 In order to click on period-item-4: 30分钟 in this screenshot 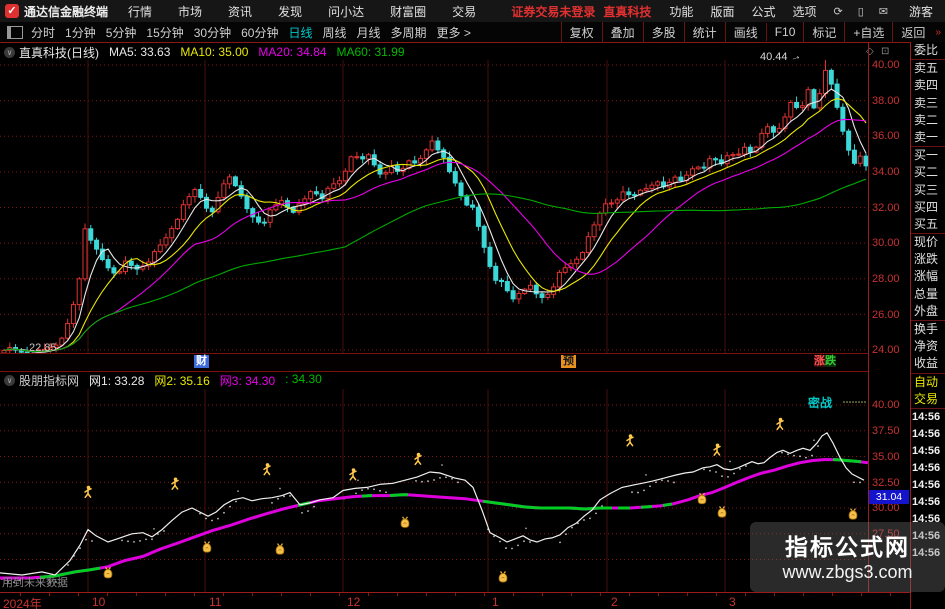, I will do `click(212, 32)`.